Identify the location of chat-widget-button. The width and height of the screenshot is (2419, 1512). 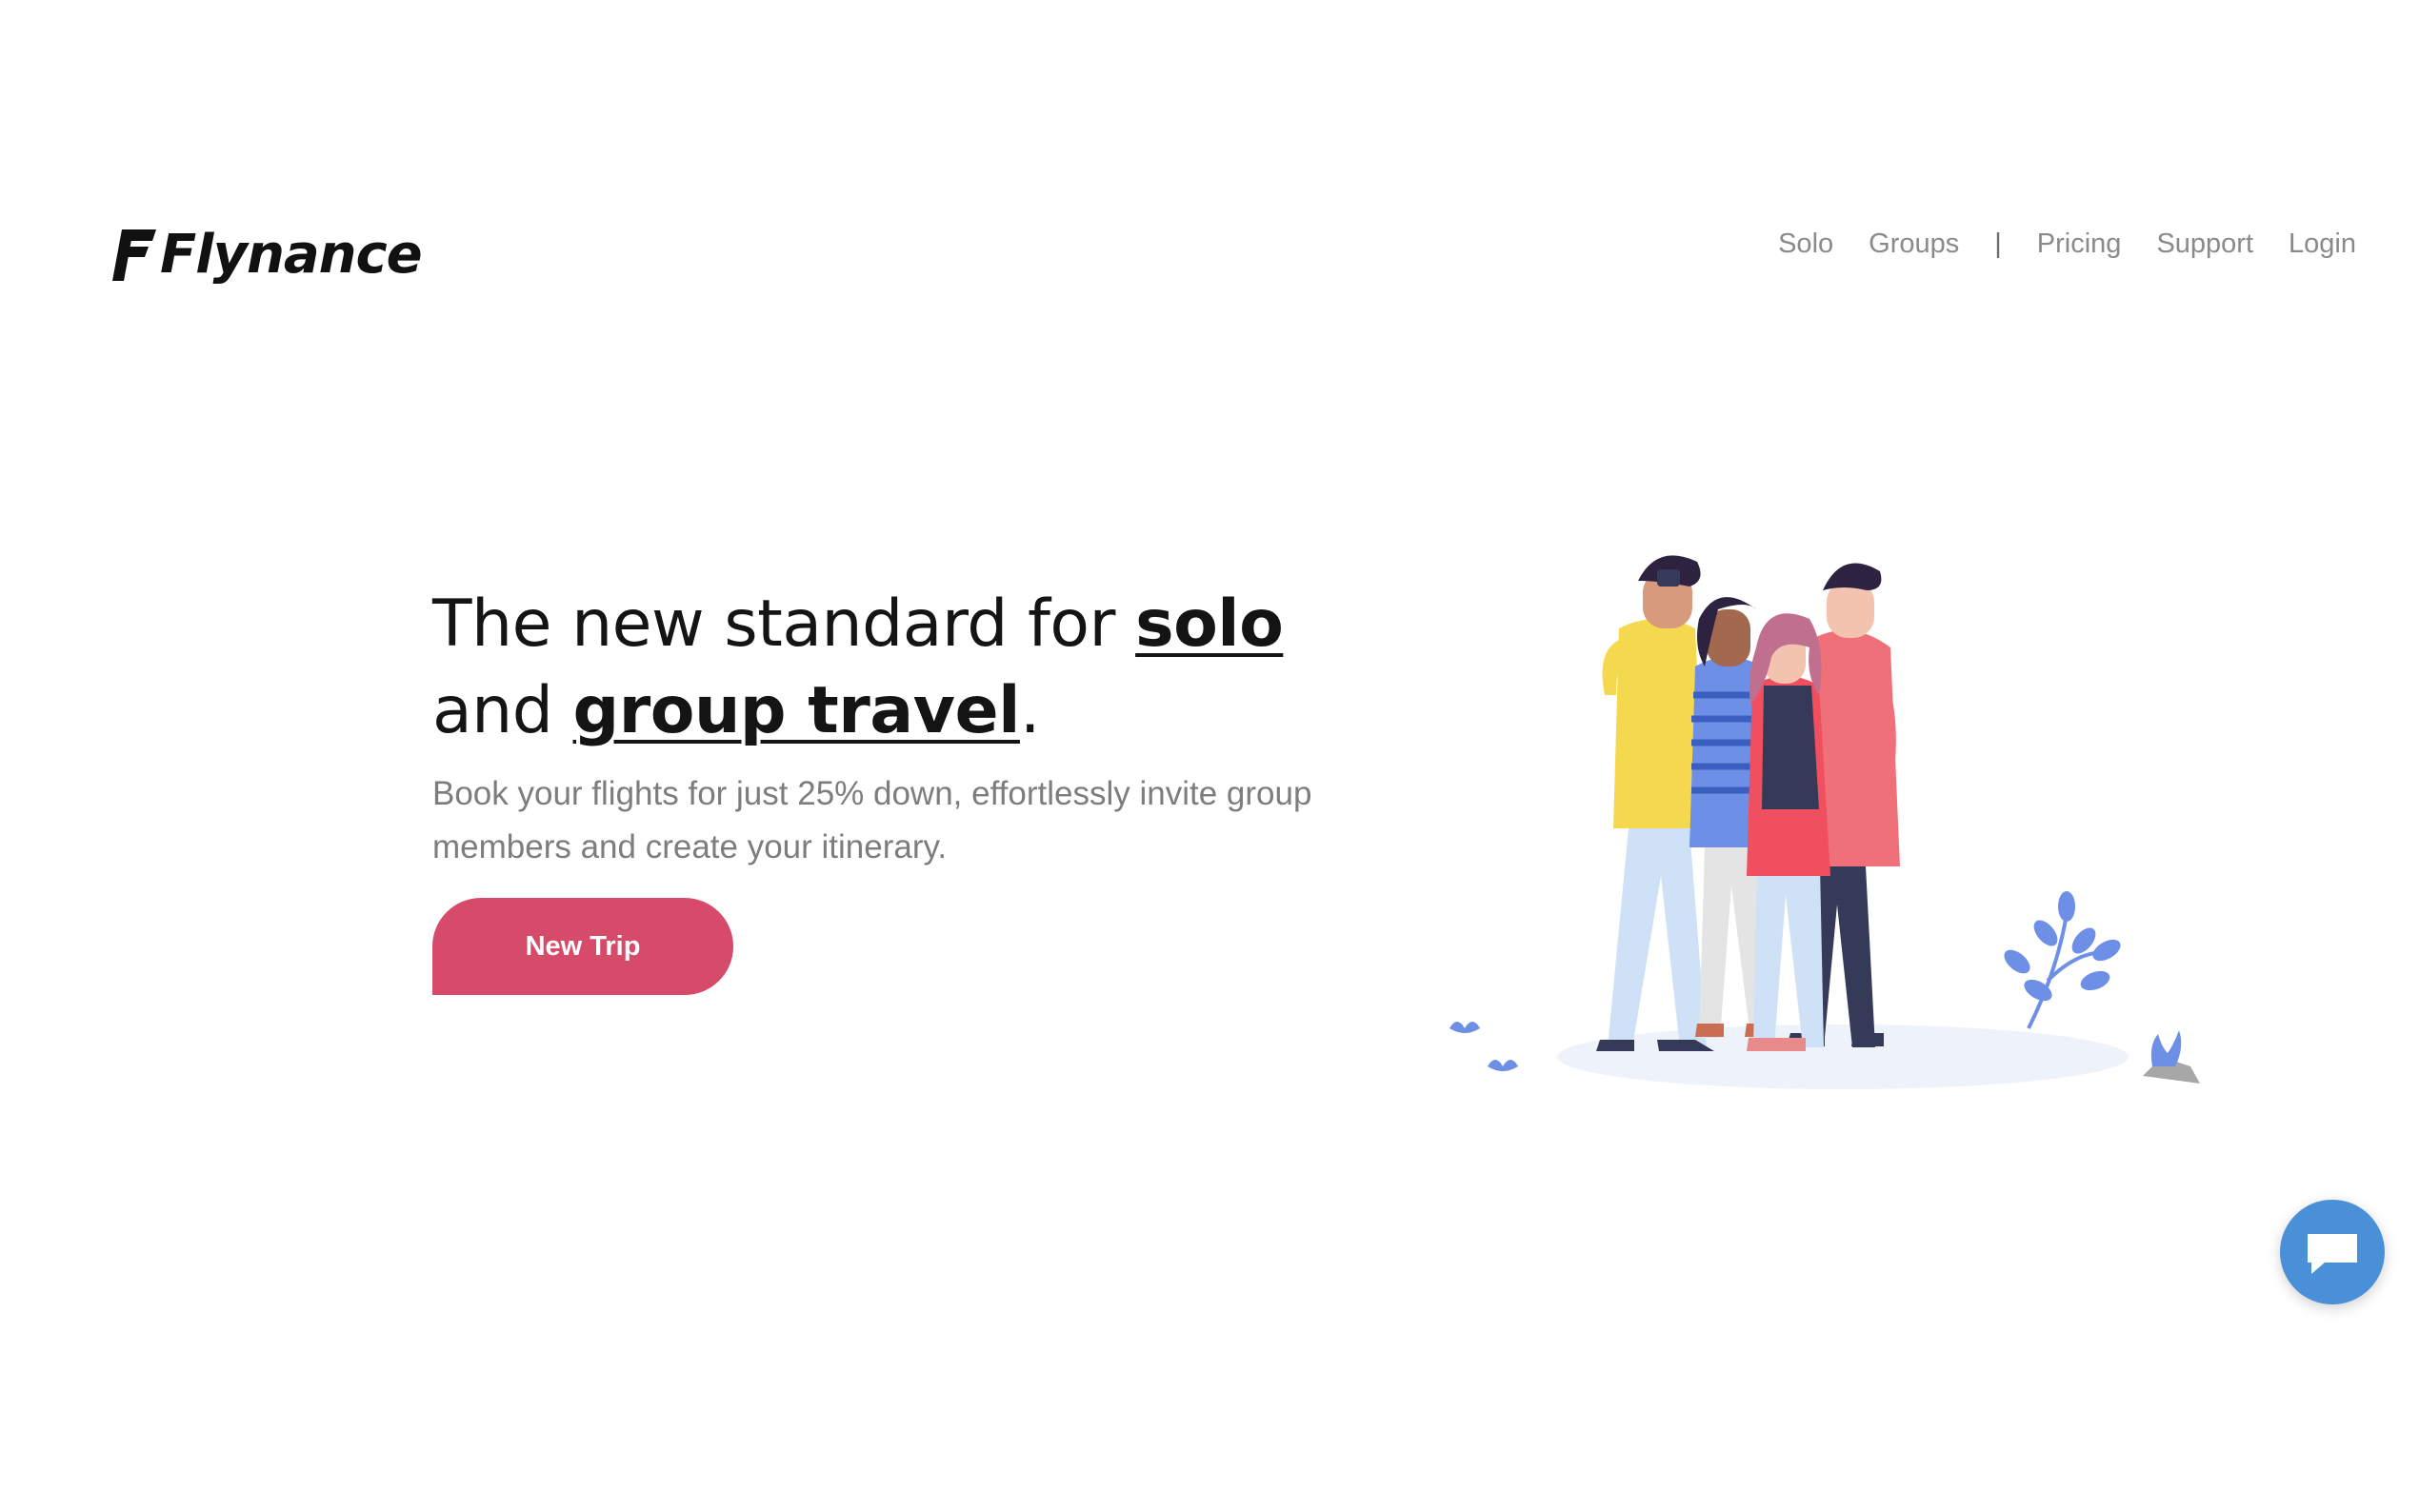
(2332, 1252).